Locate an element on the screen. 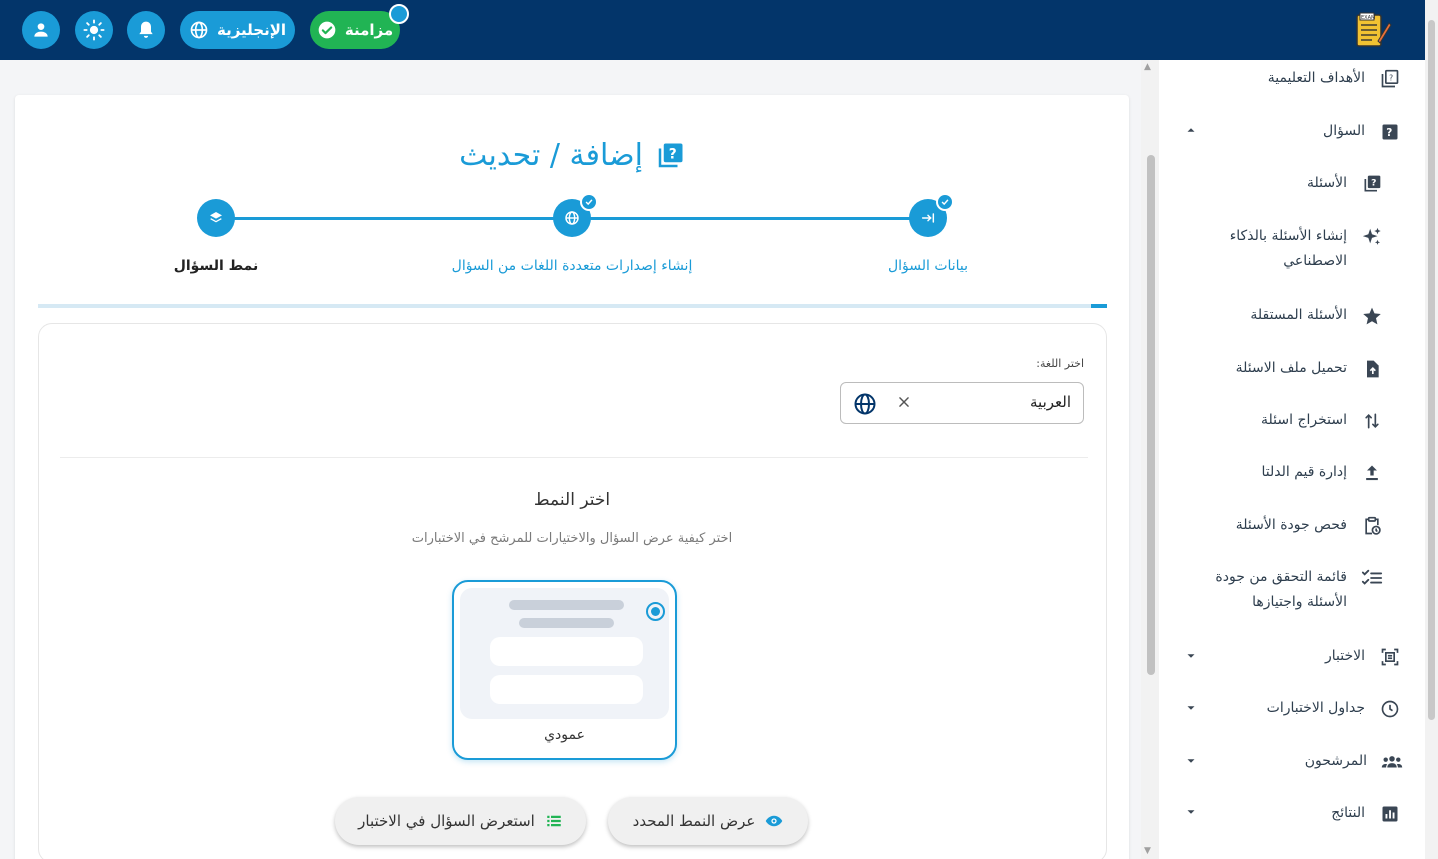  layout-option-vertical: عمودي is located at coordinates (564, 670).